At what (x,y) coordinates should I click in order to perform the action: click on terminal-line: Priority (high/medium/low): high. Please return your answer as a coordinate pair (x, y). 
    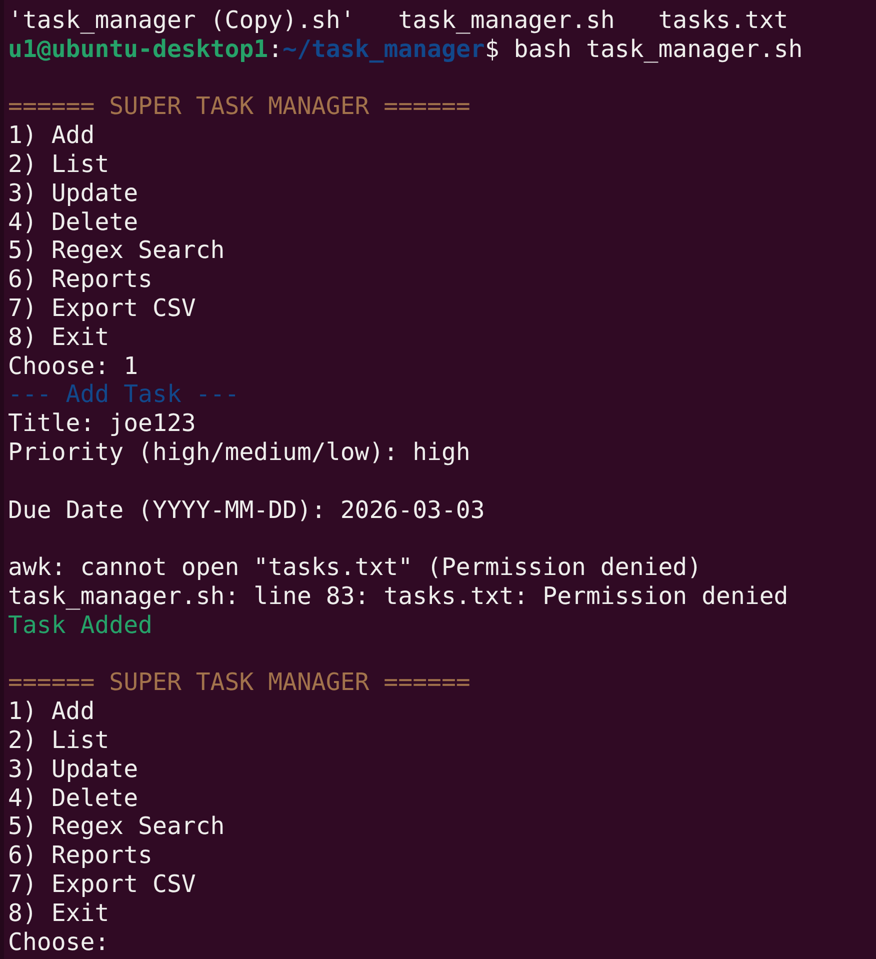
    Looking at the image, I should click on (239, 452).